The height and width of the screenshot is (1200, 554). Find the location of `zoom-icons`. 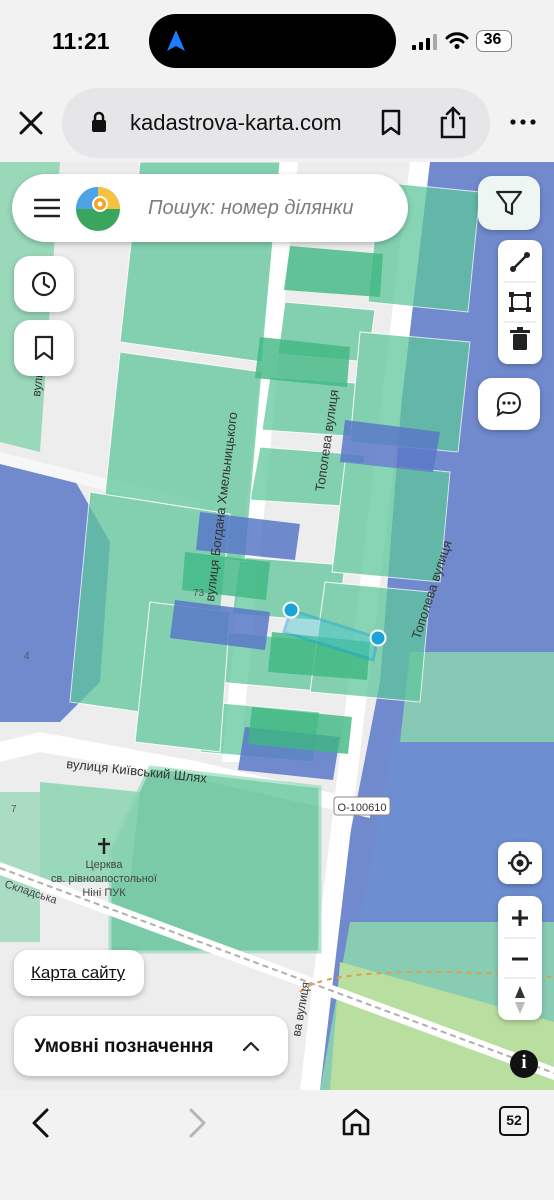

zoom-icons is located at coordinates (520, 962).